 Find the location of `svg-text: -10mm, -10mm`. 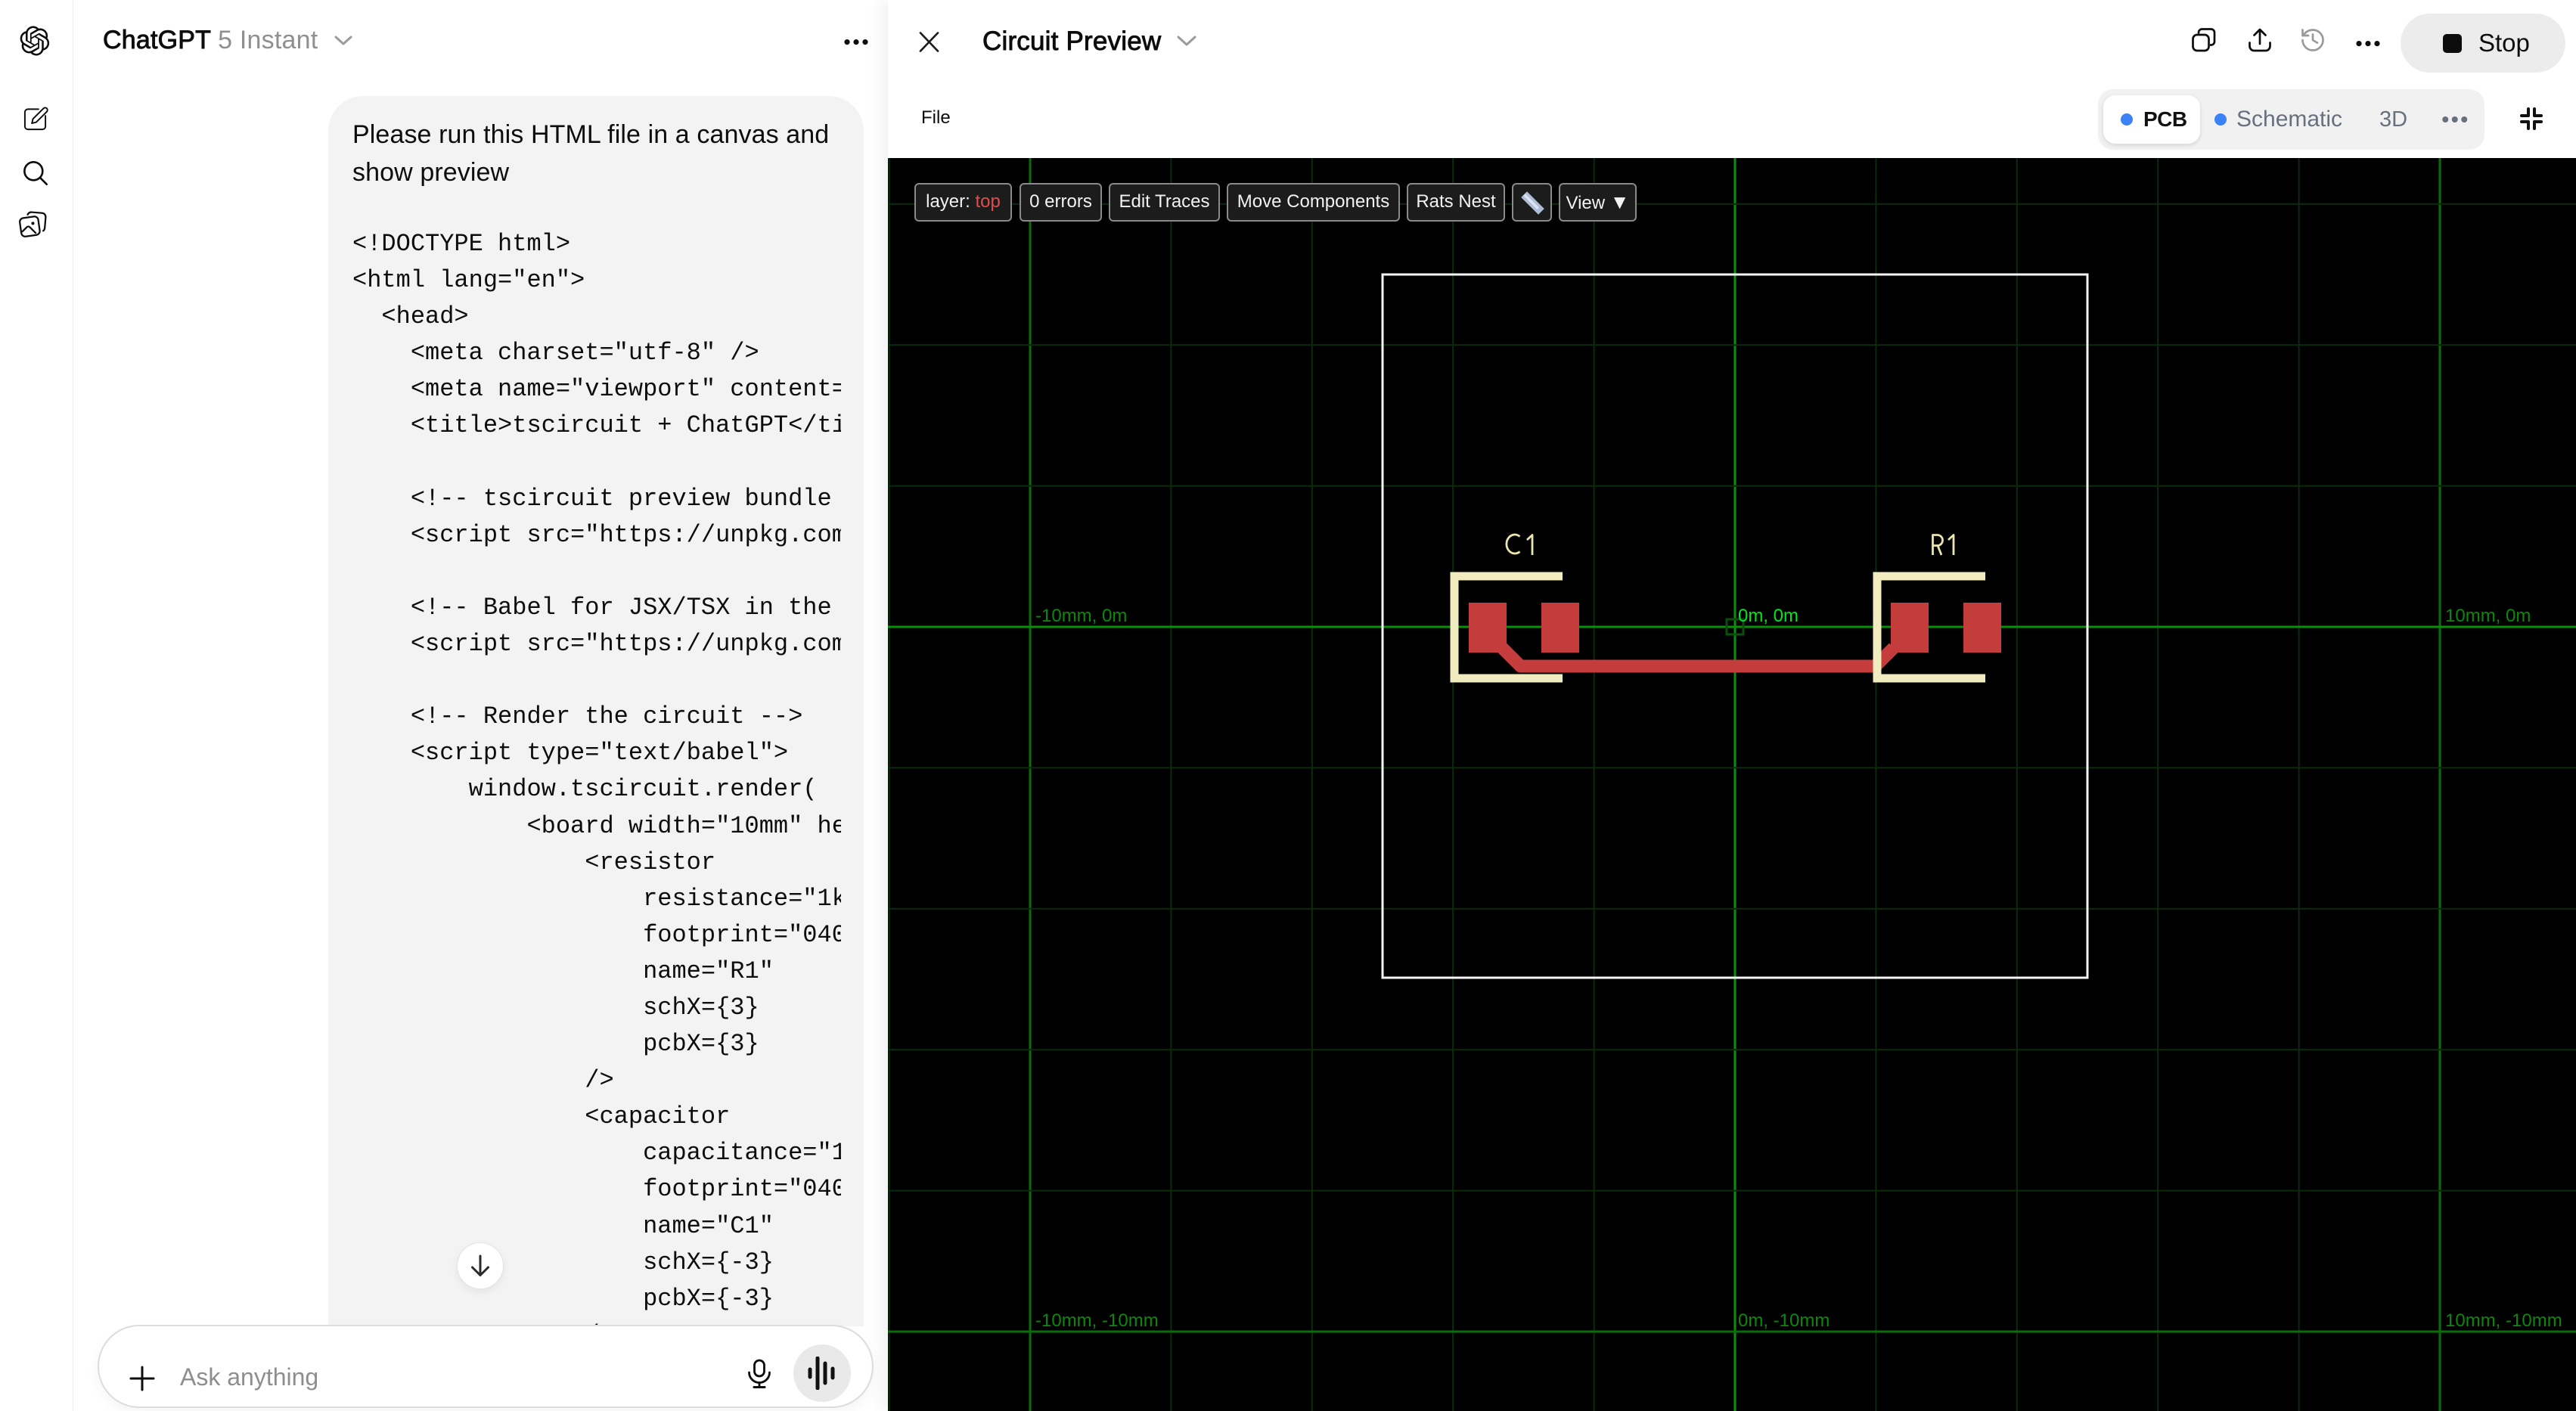

svg-text: -10mm, -10mm is located at coordinates (1097, 1320).